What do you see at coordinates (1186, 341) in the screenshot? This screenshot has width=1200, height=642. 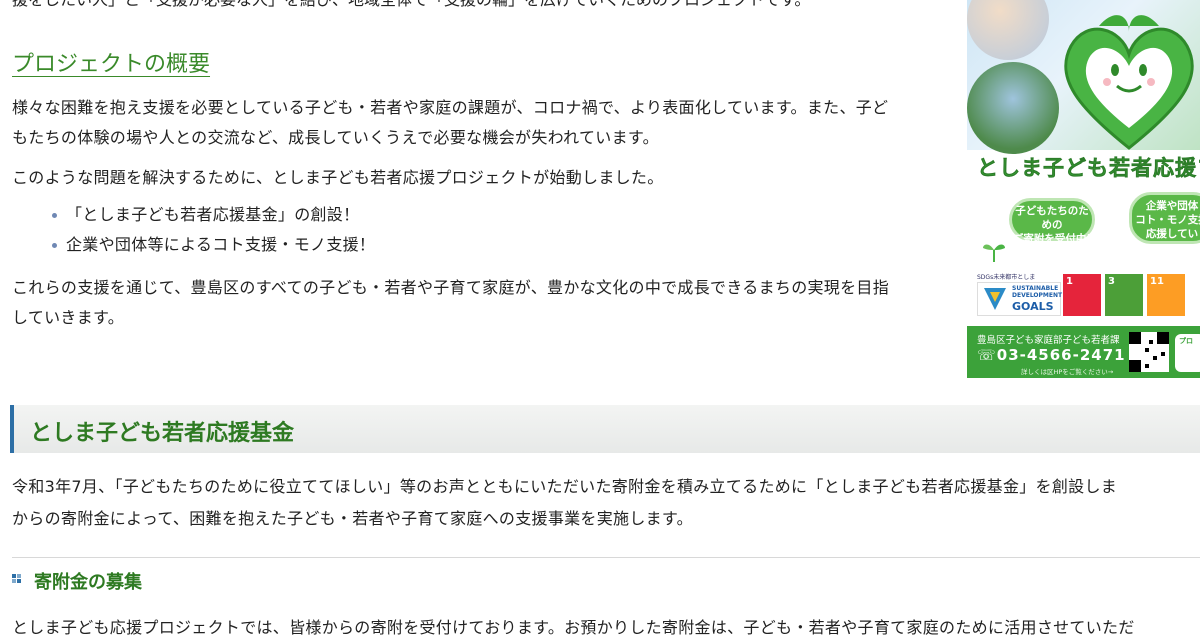 I see `project-badge-text: プロ` at bounding box center [1186, 341].